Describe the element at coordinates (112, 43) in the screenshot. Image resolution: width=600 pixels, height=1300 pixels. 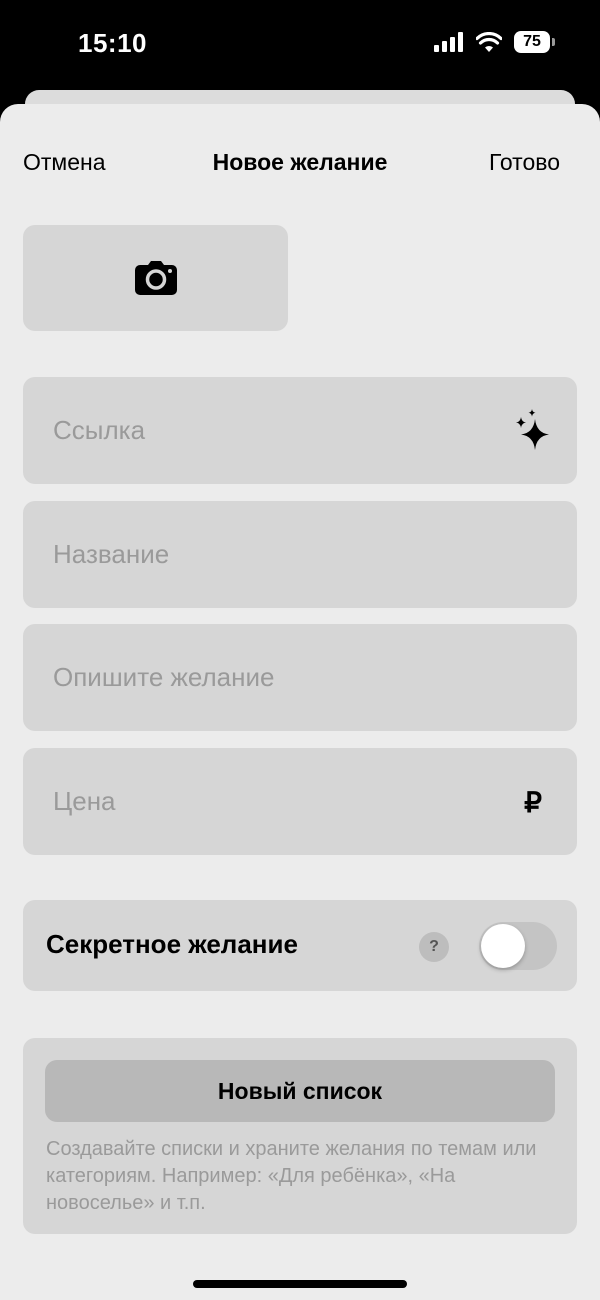
I see `status-time: 15:10` at that location.